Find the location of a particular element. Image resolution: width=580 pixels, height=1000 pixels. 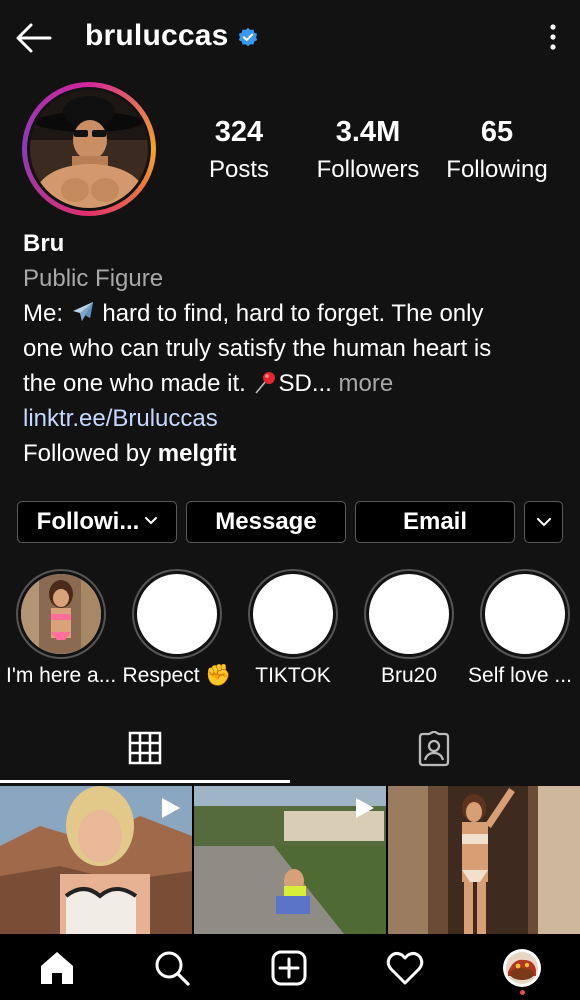

stat-followers: 3.4M Followers is located at coordinates (368, 152).